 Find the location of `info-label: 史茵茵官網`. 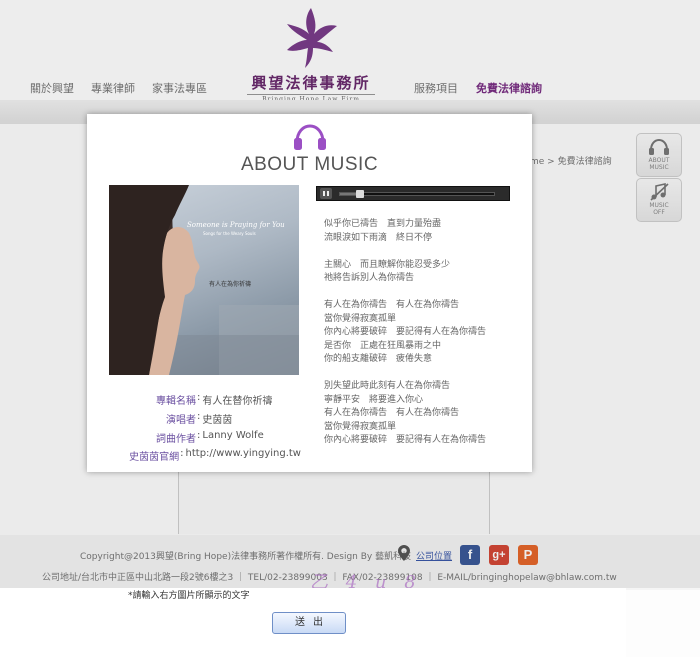

info-label: 史茵茵官網 is located at coordinates (154, 457).